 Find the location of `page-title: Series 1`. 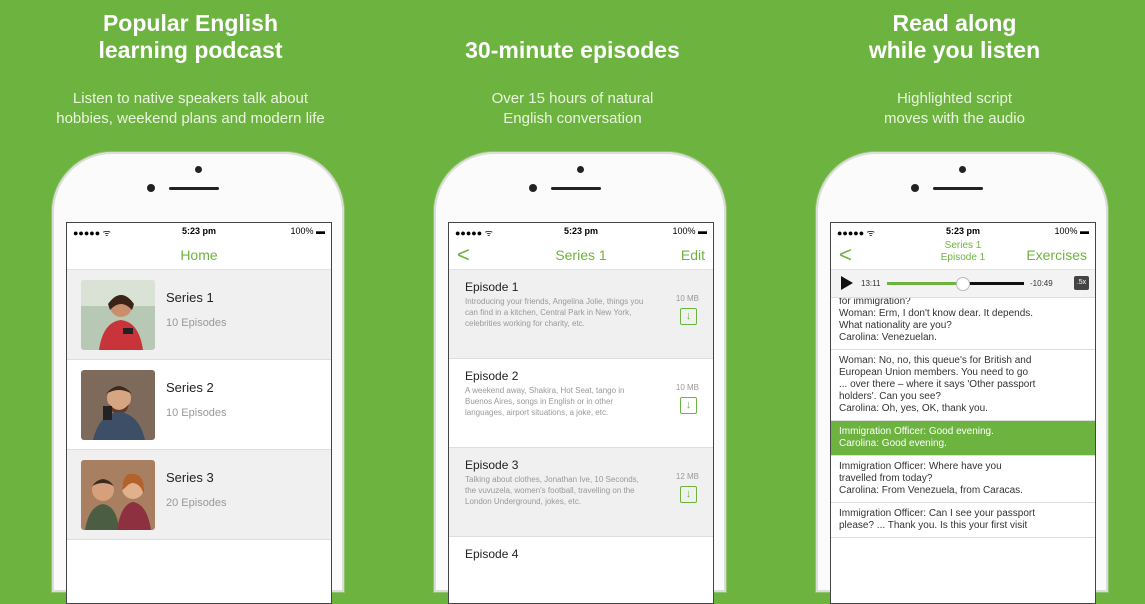

page-title: Series 1 is located at coordinates (581, 255).